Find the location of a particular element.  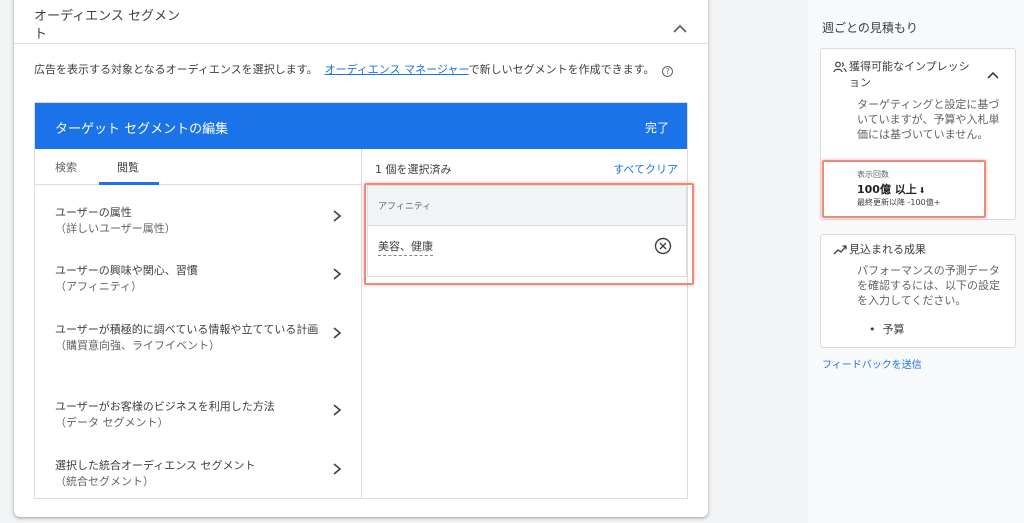

card-header: オーディエンス セグメント is located at coordinates (361, 22).